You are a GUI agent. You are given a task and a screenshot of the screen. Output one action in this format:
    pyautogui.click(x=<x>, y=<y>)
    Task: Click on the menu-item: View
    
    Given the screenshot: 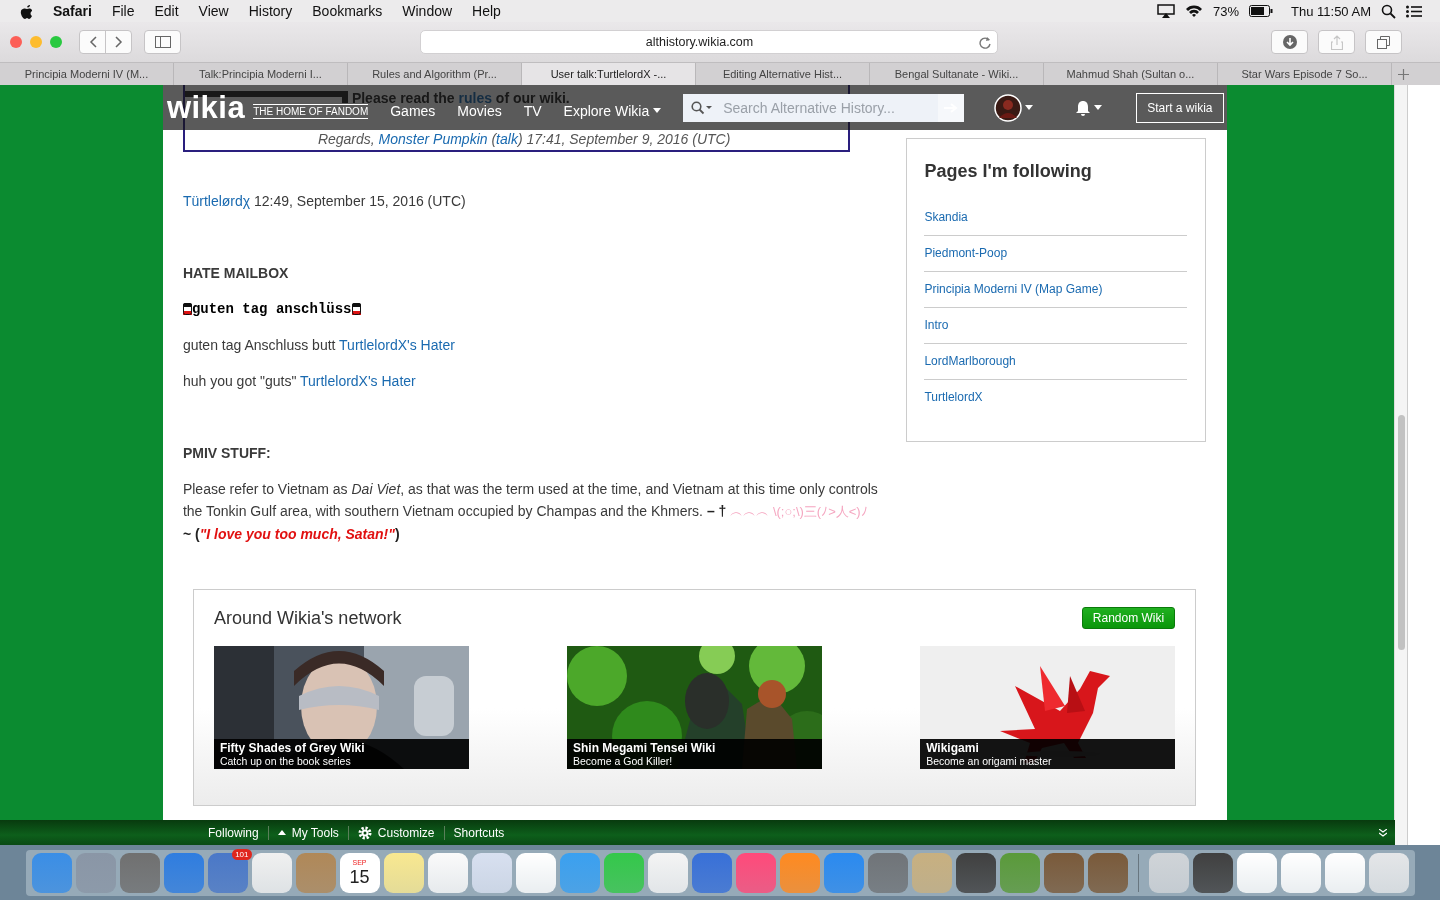 What is the action you would take?
    pyautogui.click(x=213, y=11)
    